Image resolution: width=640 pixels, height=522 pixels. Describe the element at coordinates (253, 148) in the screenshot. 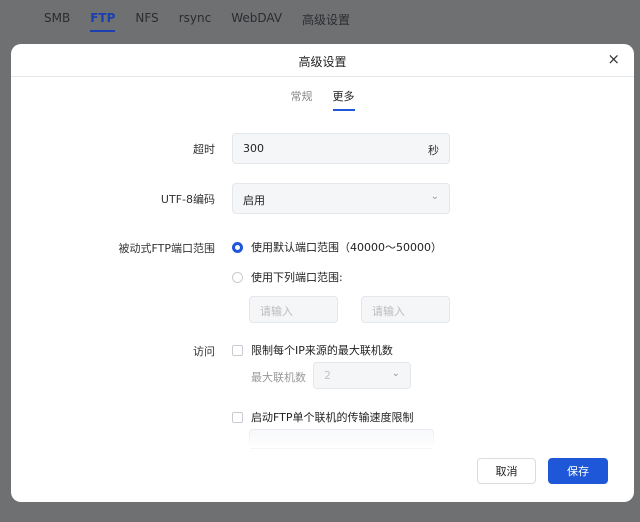

I see `timeout-value: 300` at that location.